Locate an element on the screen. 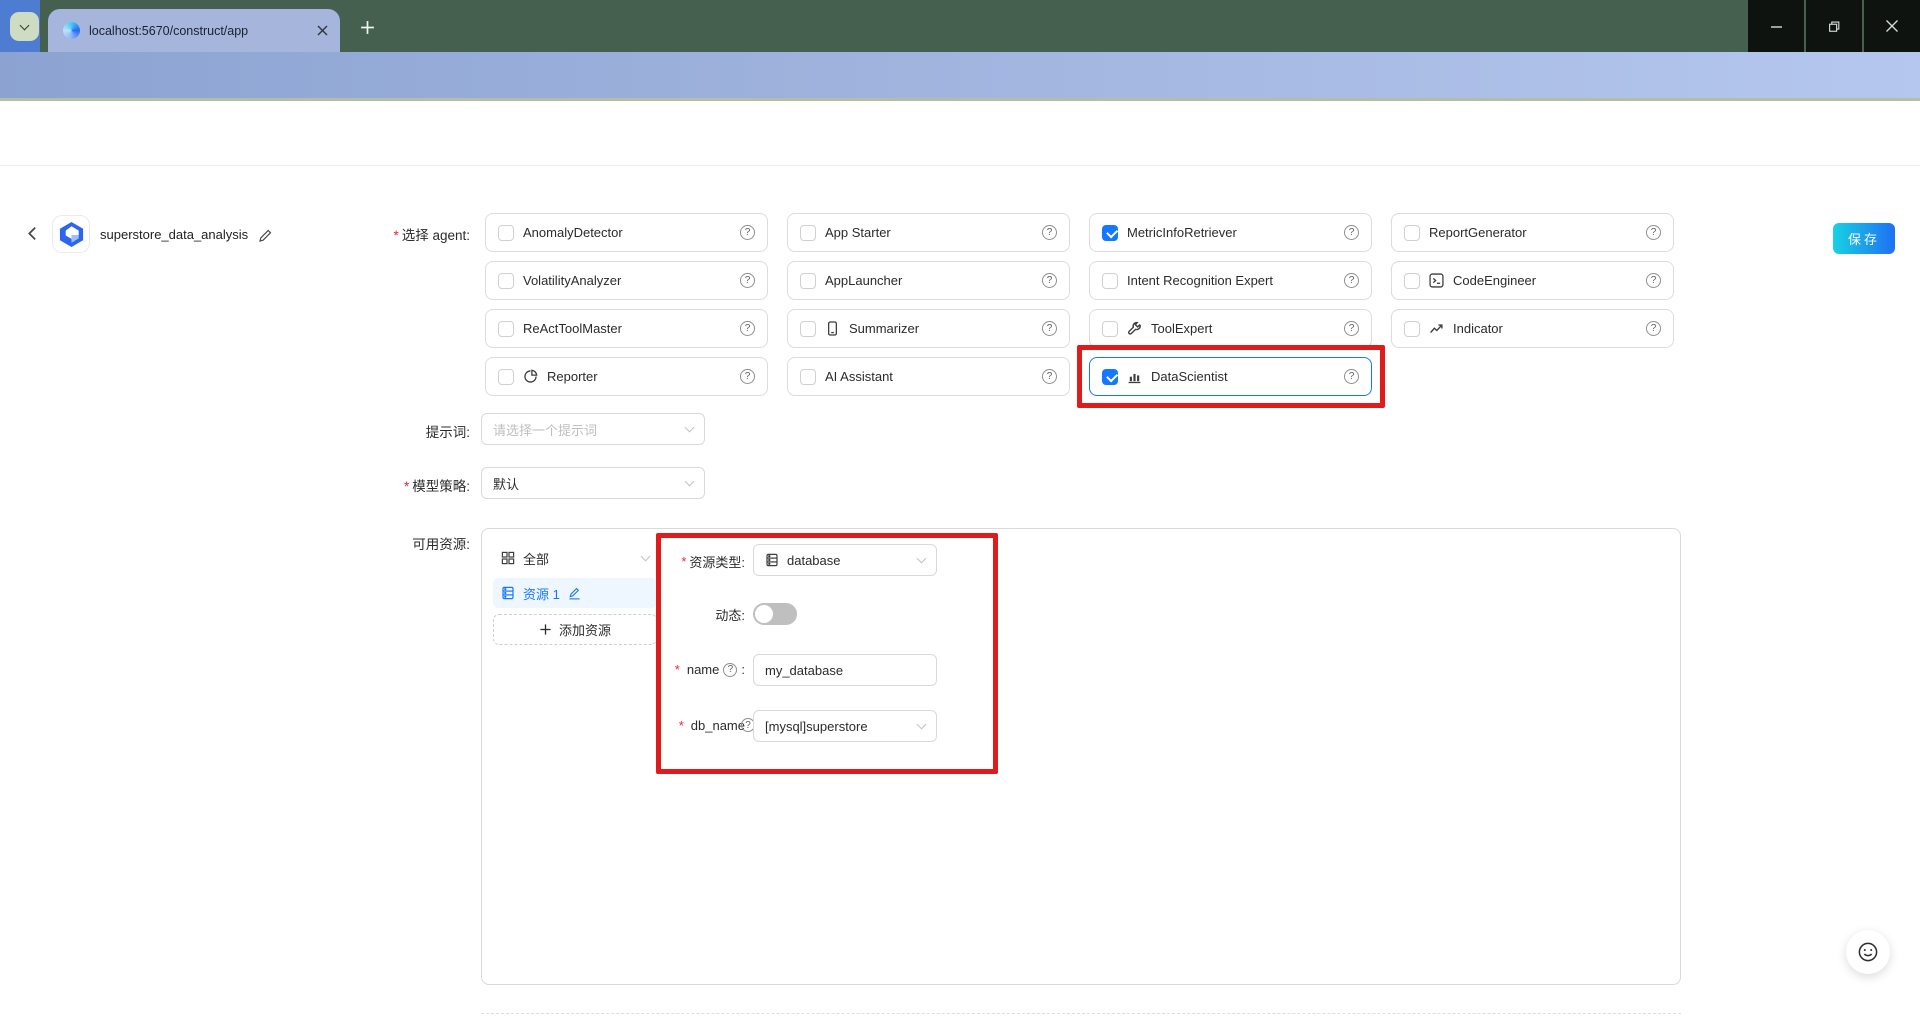 This screenshot has width=1920, height=1020. browser-toolbar: localhost:5670/construct/app/extra en is located at coordinates (960, 98).